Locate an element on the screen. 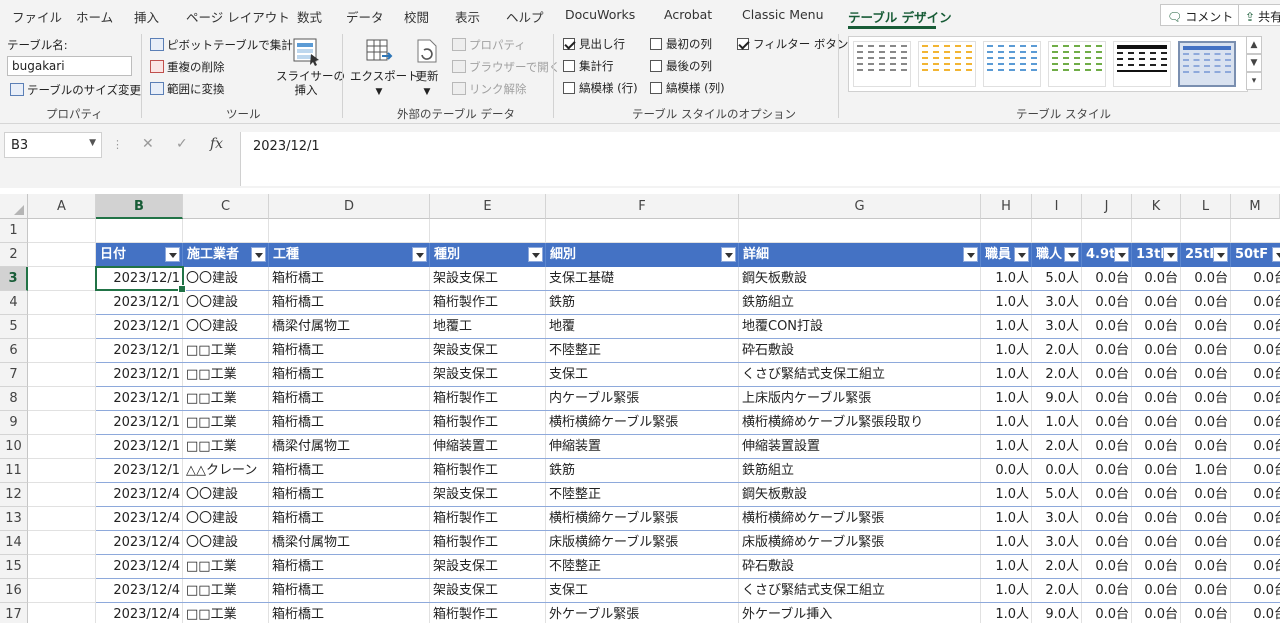 This screenshot has width=1280, height=623. column-header-f: F is located at coordinates (642, 206).